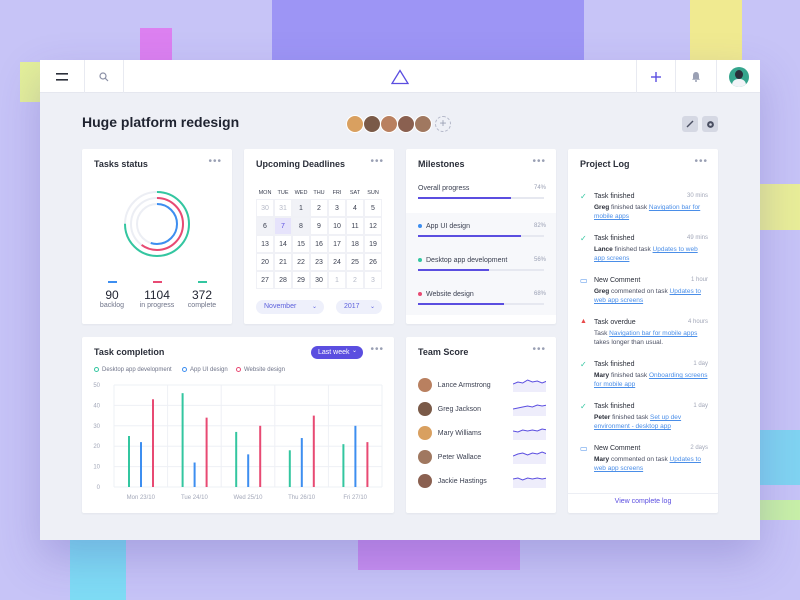  I want to click on year-select: 2017 ⌄, so click(359, 307).